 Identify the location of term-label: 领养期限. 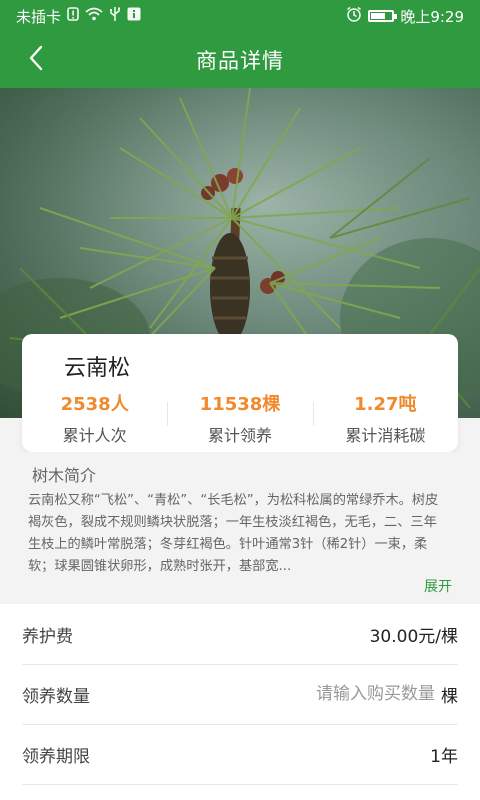
(56, 756).